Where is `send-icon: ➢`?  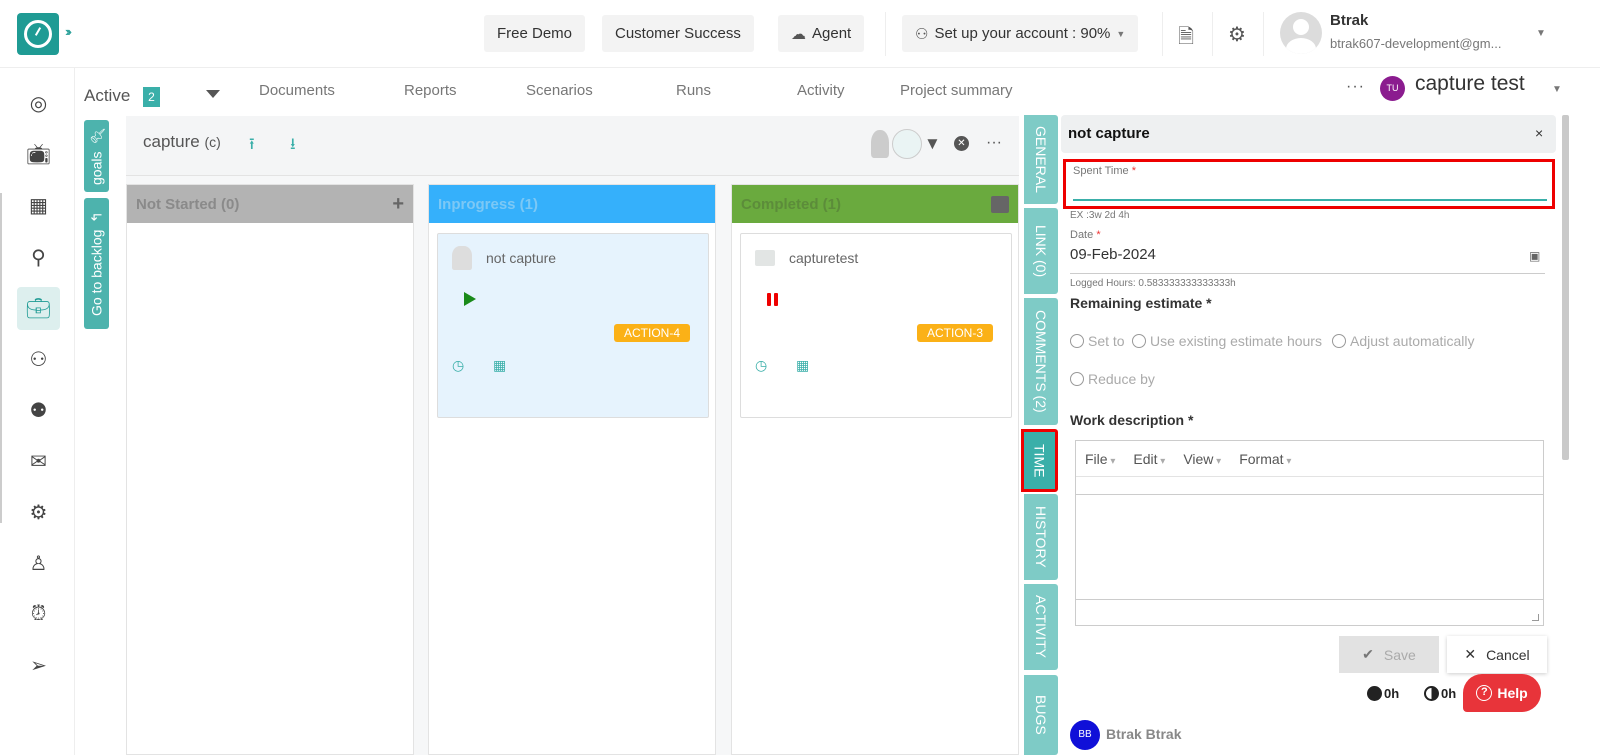 send-icon: ➢ is located at coordinates (38, 665).